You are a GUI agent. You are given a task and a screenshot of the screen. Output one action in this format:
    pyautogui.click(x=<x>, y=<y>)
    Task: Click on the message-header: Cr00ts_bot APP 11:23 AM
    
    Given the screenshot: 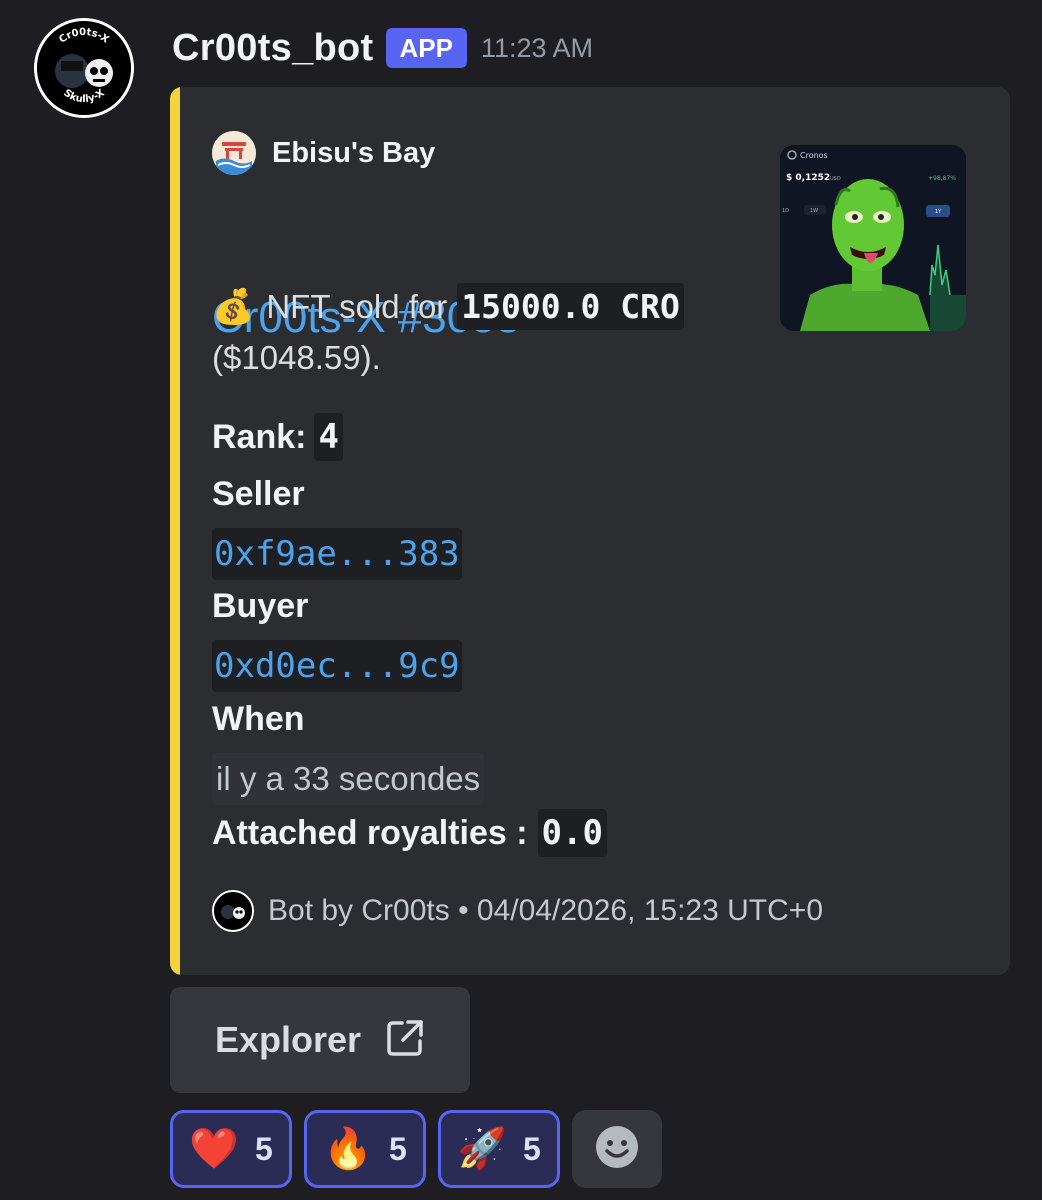 What is the action you would take?
    pyautogui.click(x=382, y=48)
    